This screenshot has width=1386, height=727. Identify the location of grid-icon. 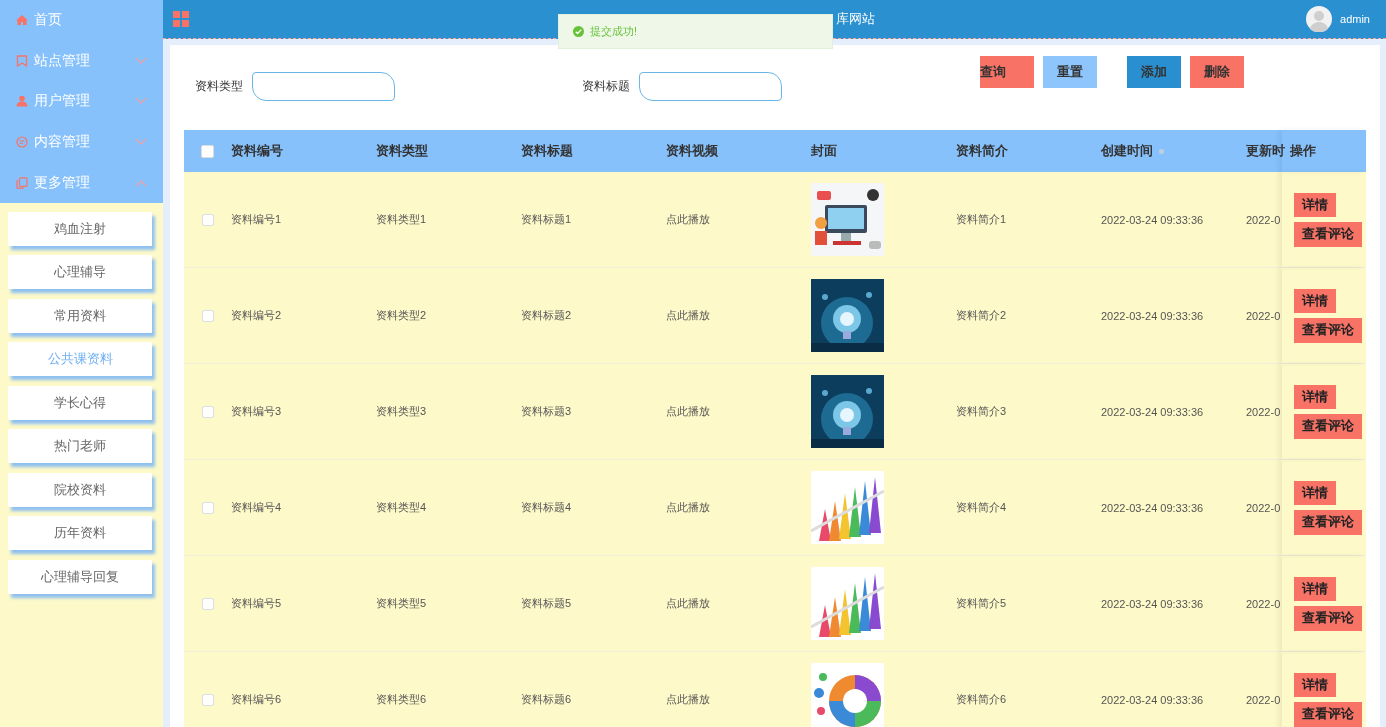
(181, 19).